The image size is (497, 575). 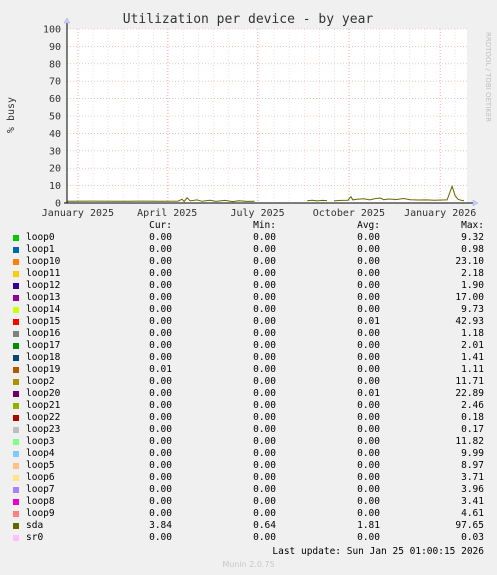 I want to click on legend-row: loop14 0.00 0.00 0.00 9.73, so click(x=248, y=310).